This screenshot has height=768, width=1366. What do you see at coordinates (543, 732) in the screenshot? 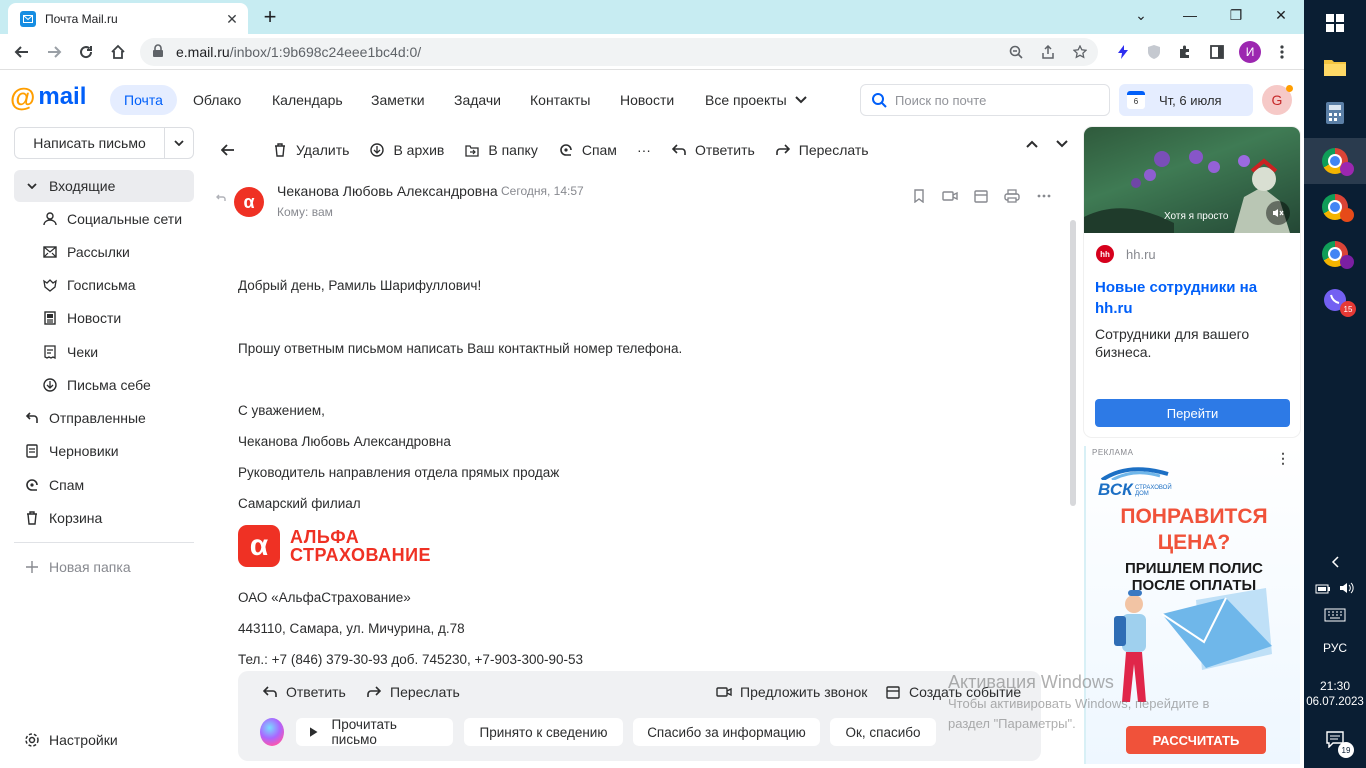
I see `quick-answer-chip: Принято к сведению` at bounding box center [543, 732].